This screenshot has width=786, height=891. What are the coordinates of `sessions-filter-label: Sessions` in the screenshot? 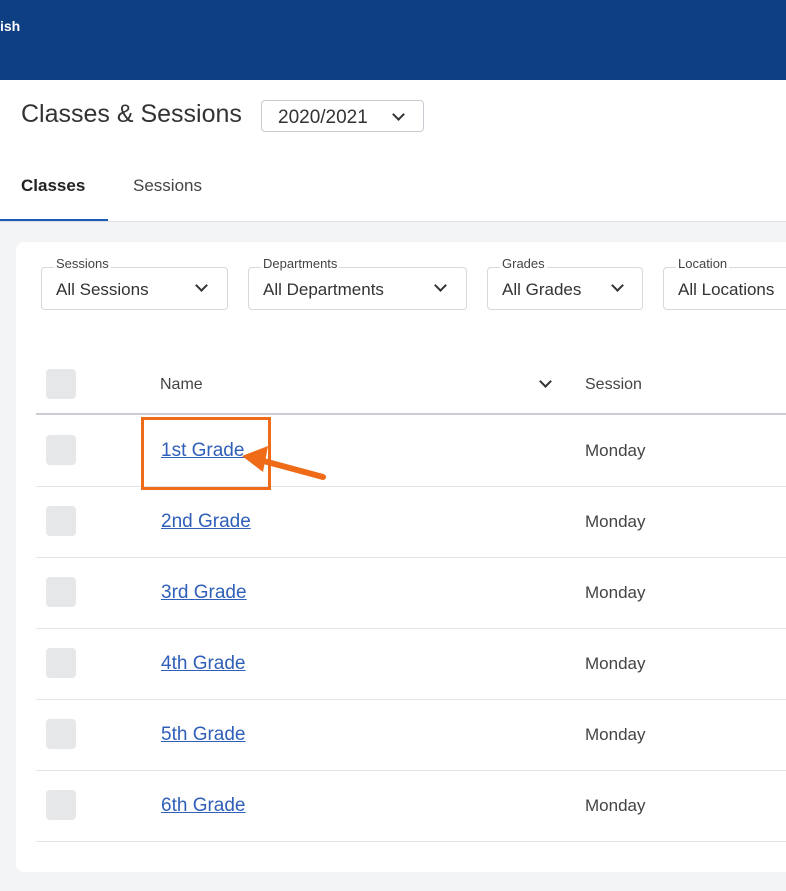 It's located at (82, 263).